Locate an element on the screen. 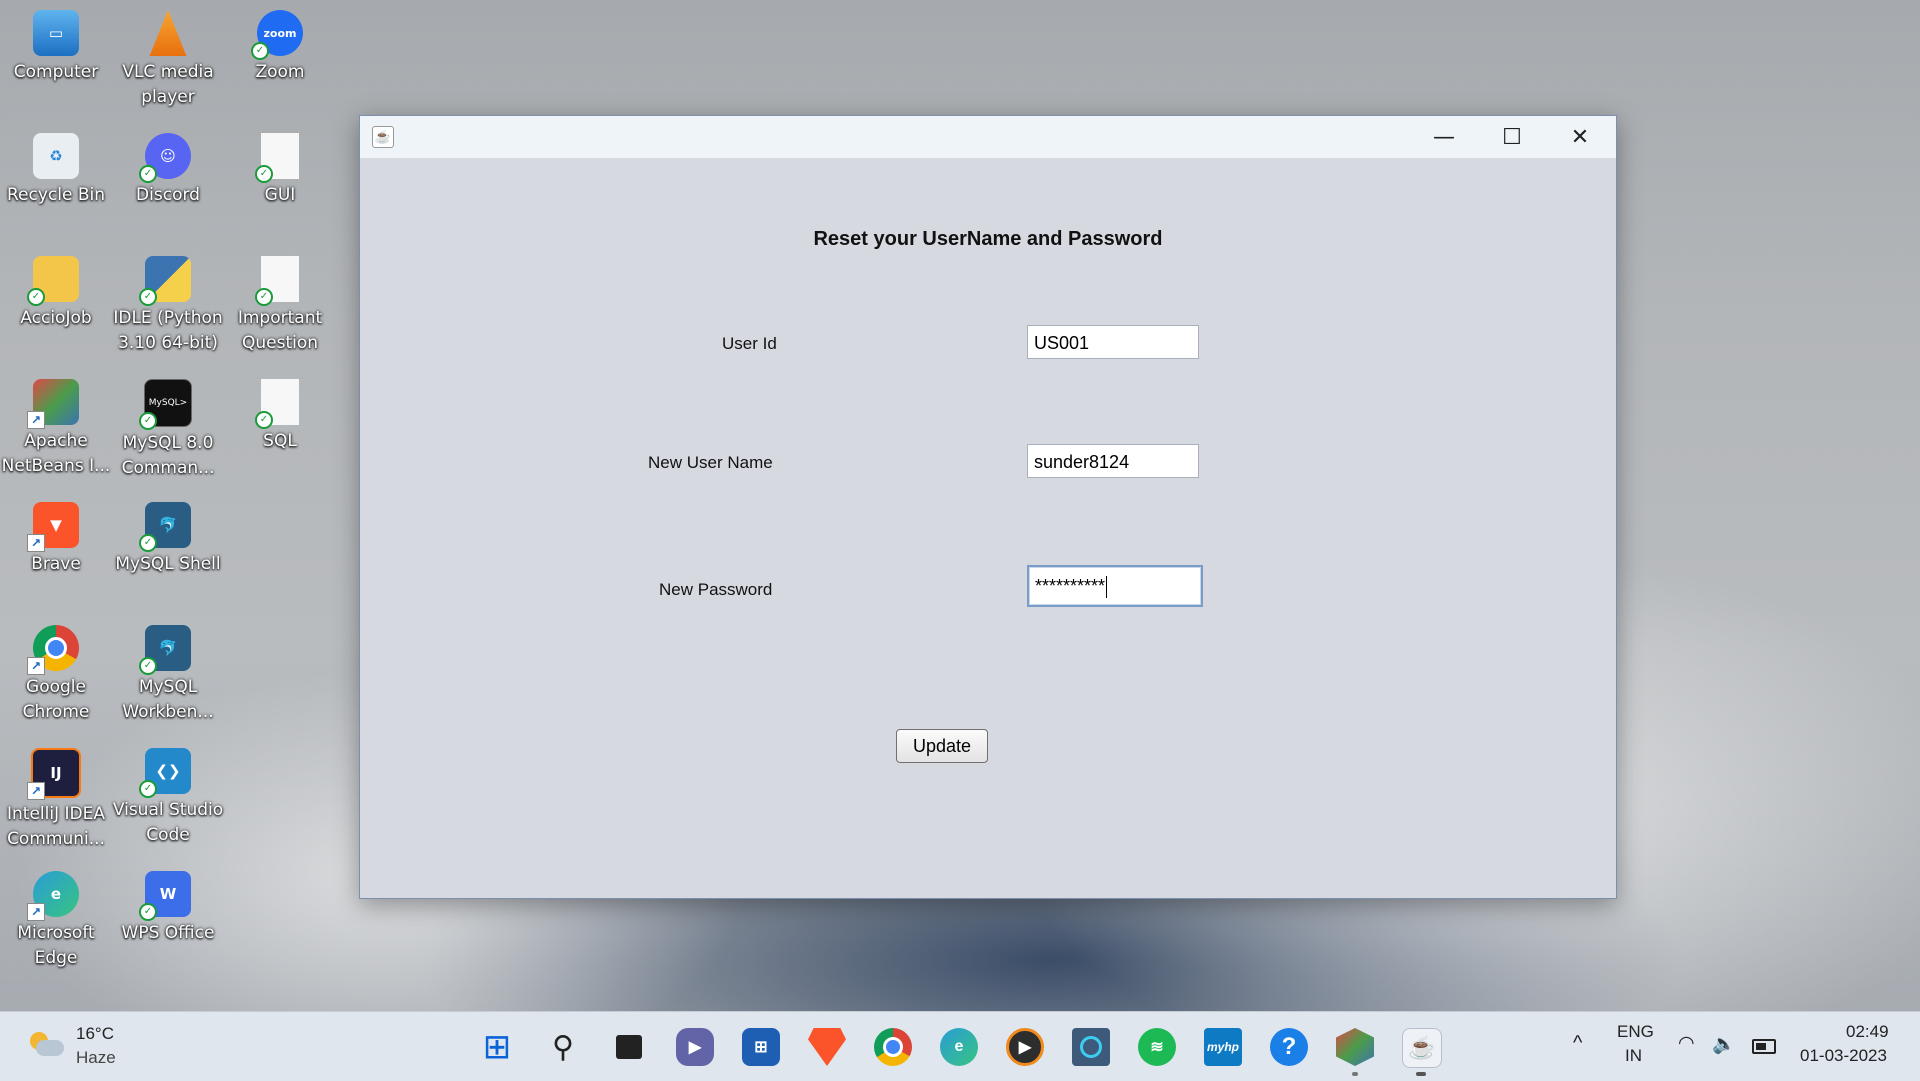 This screenshot has width=1920, height=1081. discord-icon: ☺ ✓ is located at coordinates (165, 158).